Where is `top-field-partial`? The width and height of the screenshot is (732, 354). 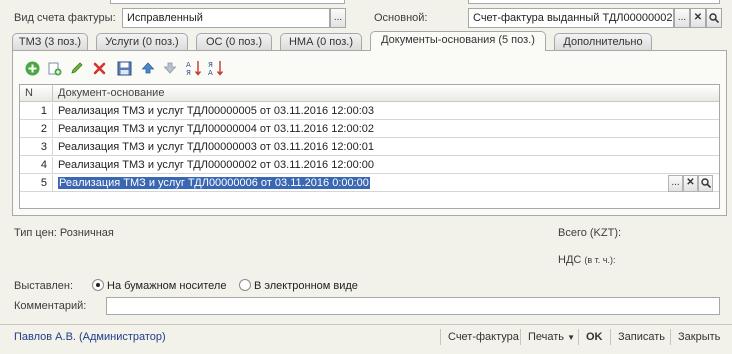 top-field-partial is located at coordinates (227, 2).